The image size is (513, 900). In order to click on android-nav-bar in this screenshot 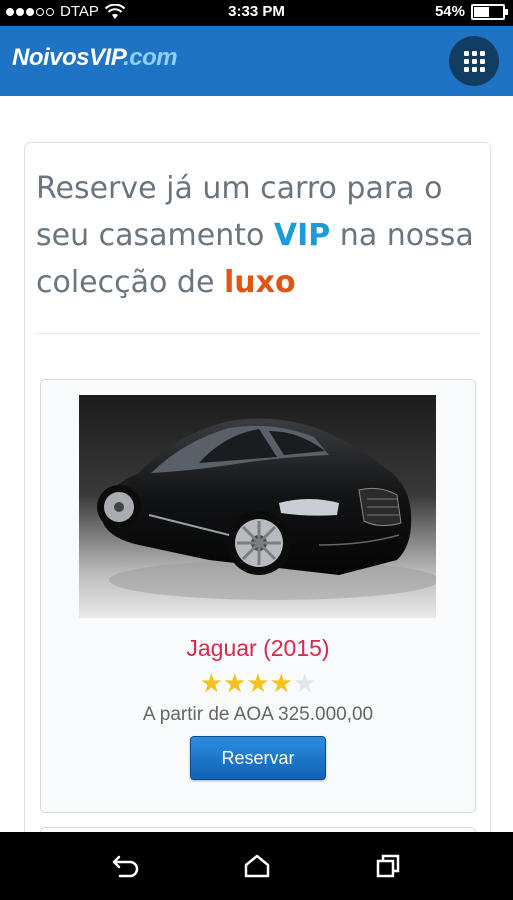, I will do `click(256, 866)`.